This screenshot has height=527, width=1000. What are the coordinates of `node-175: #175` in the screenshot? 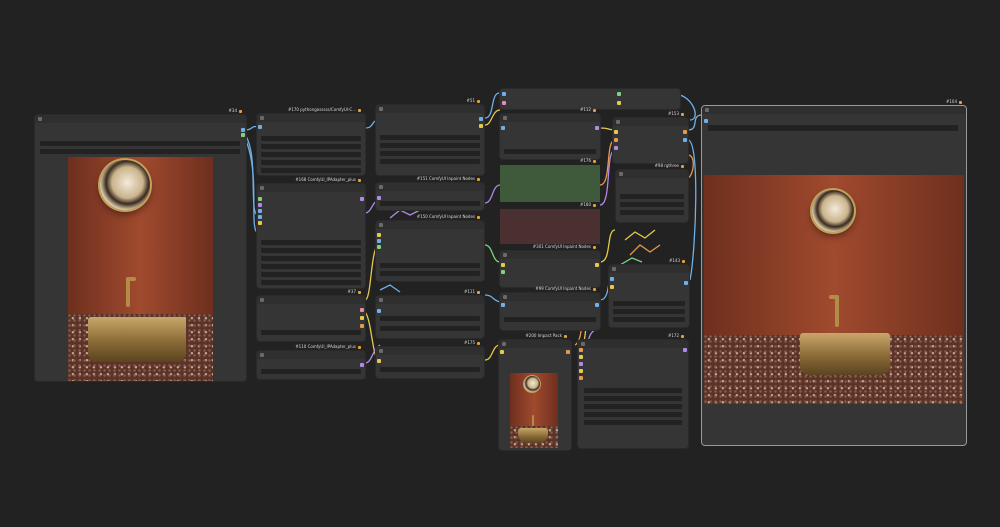 It's located at (430, 359).